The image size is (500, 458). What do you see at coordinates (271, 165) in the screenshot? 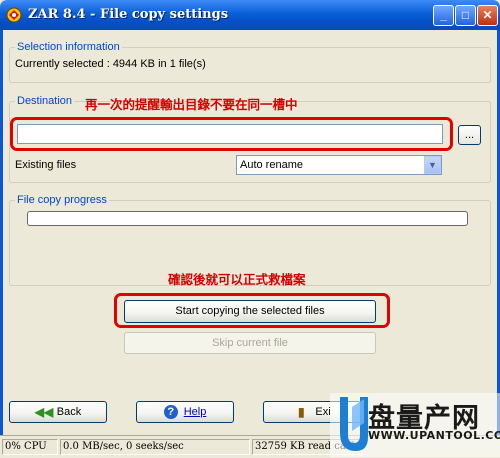
I see `existing-files-value: Auto rename` at bounding box center [271, 165].